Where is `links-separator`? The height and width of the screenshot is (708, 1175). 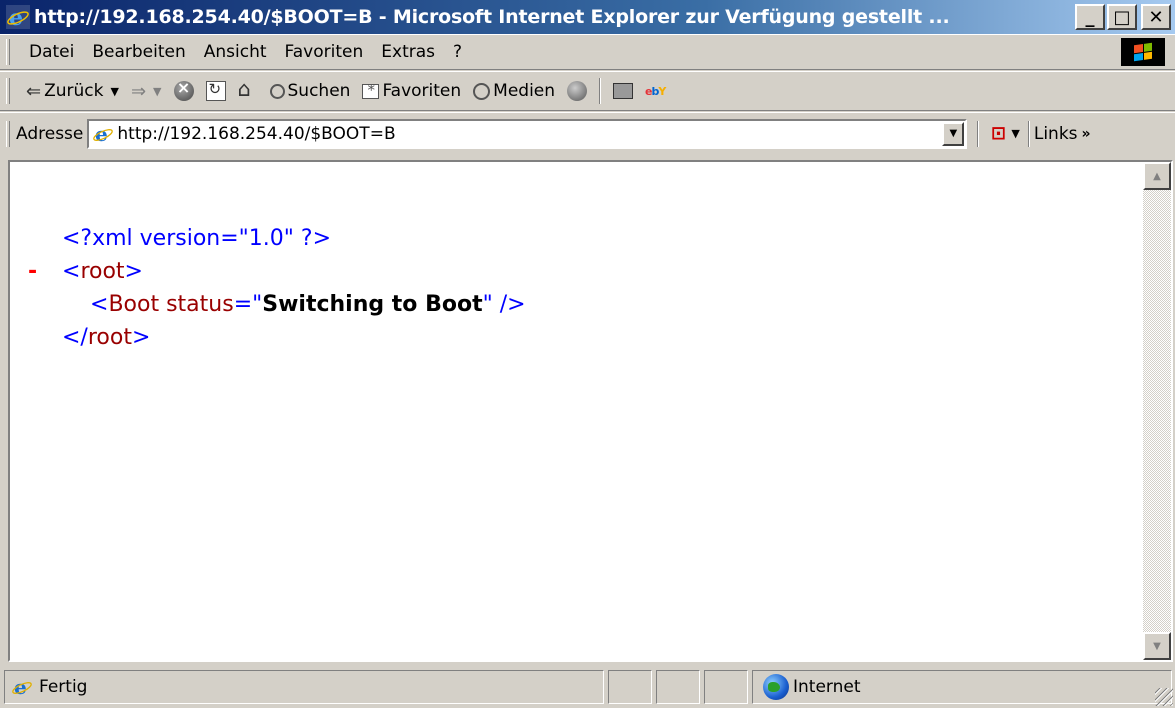
links-separator is located at coordinates (1028, 133).